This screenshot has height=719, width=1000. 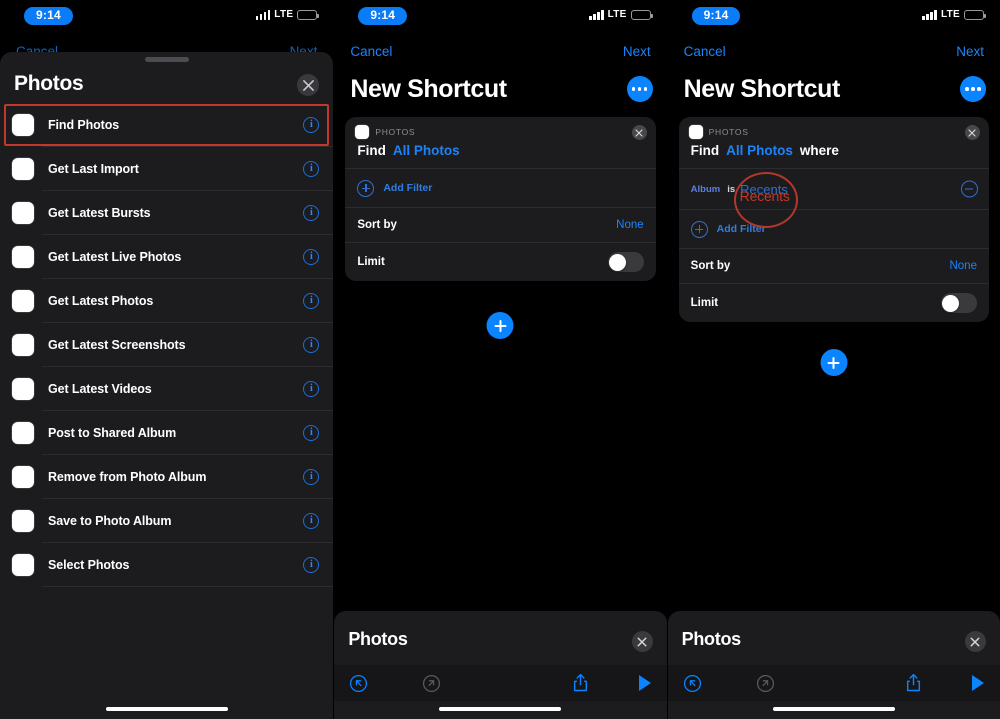 I want to click on photos-icon-petal, so click(x=693, y=130).